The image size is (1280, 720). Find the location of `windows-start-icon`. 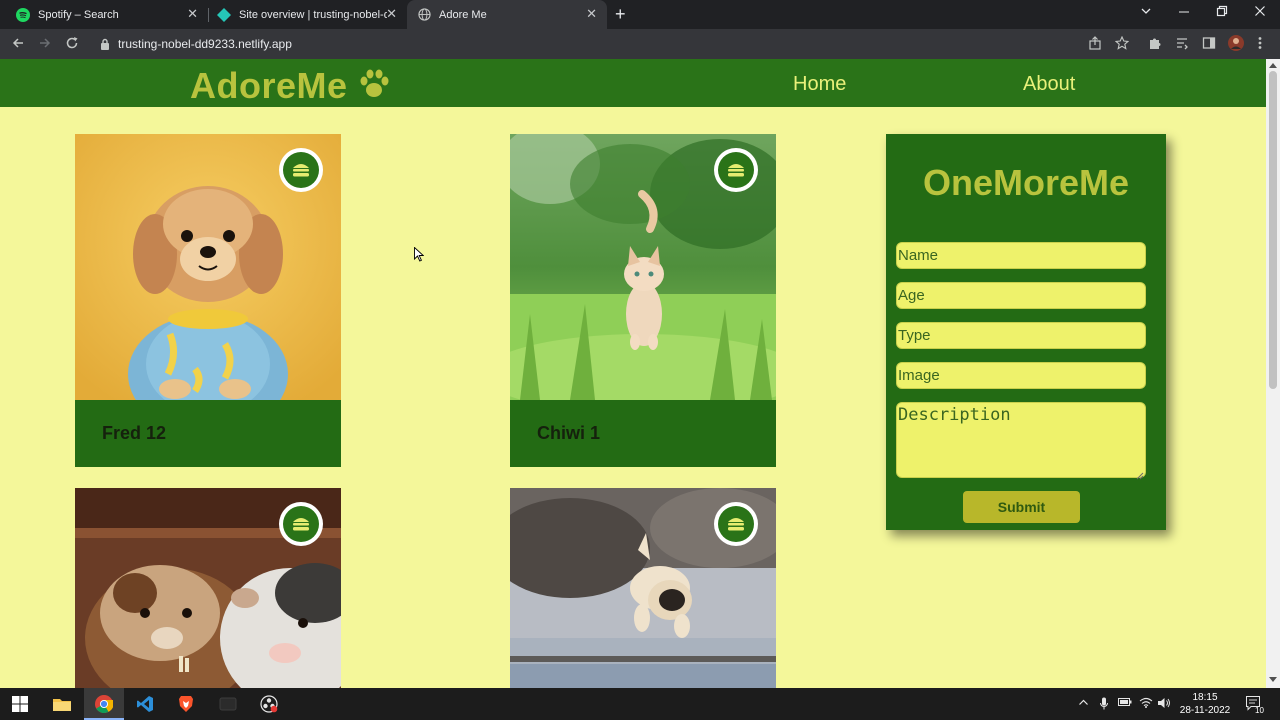

windows-start-icon is located at coordinates (20, 704).